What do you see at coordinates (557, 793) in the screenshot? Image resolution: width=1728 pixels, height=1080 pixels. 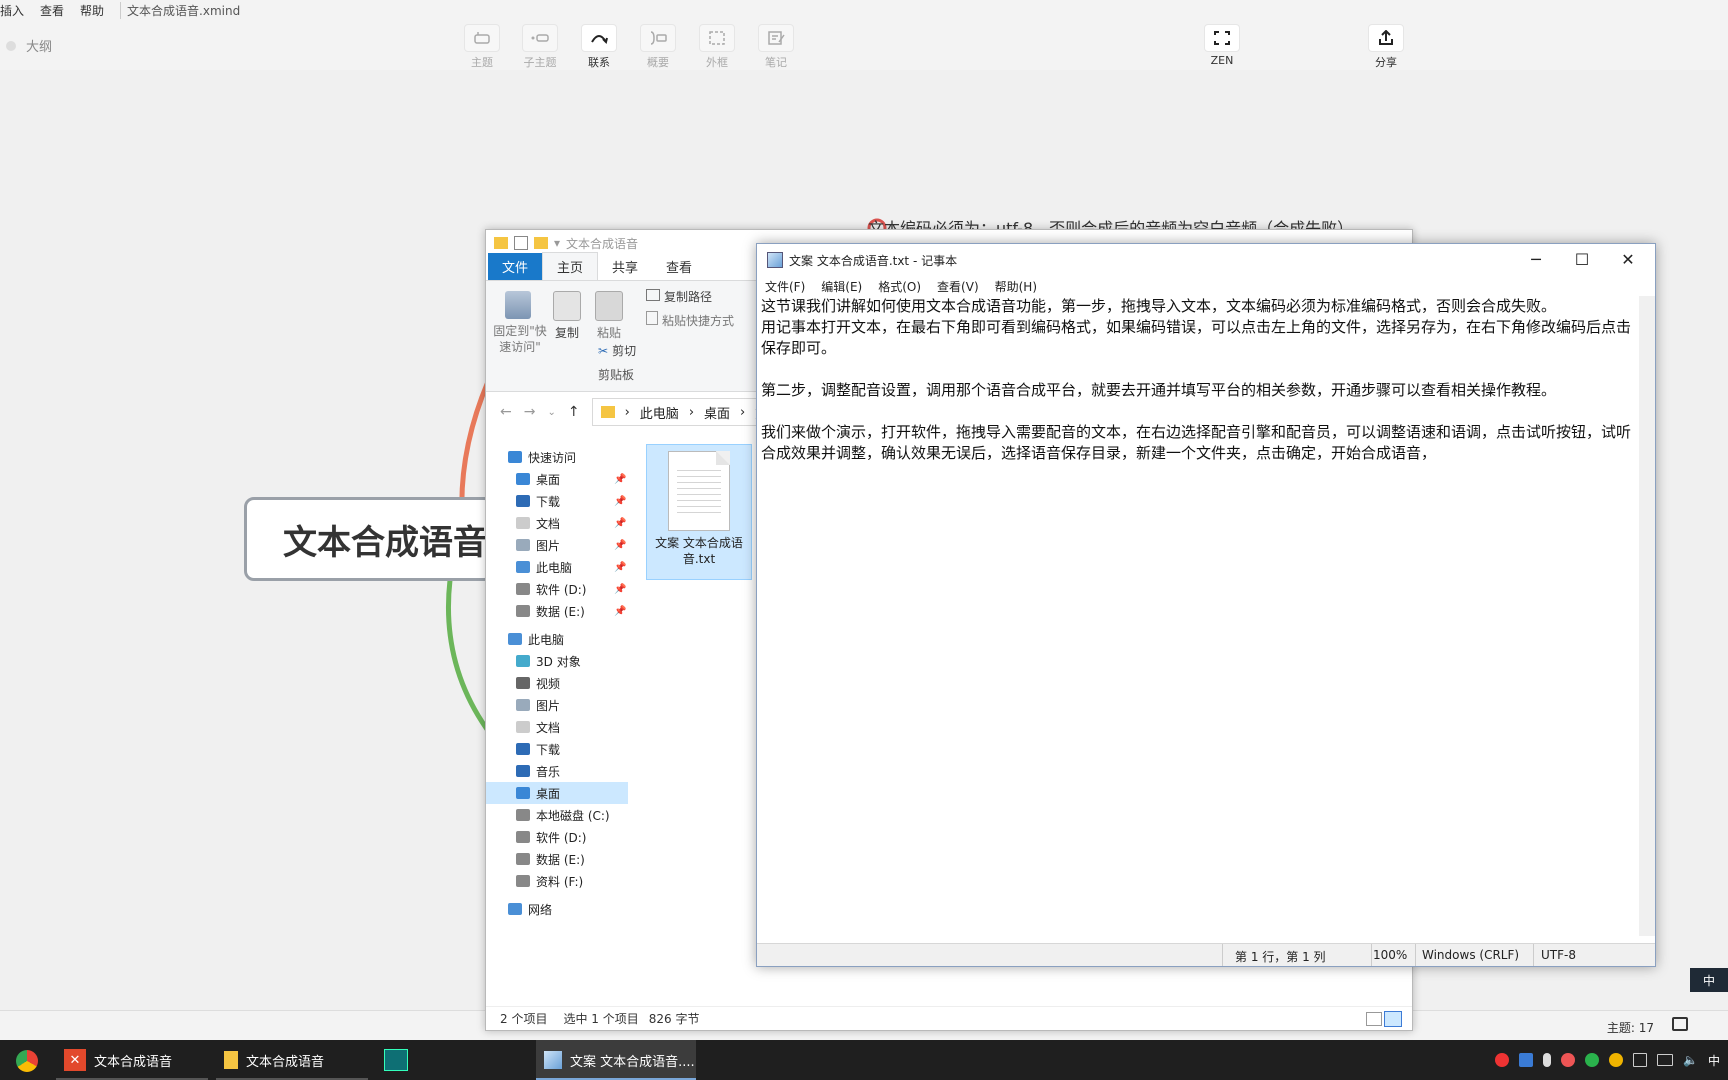 I see `nav-item: 桌面` at bounding box center [557, 793].